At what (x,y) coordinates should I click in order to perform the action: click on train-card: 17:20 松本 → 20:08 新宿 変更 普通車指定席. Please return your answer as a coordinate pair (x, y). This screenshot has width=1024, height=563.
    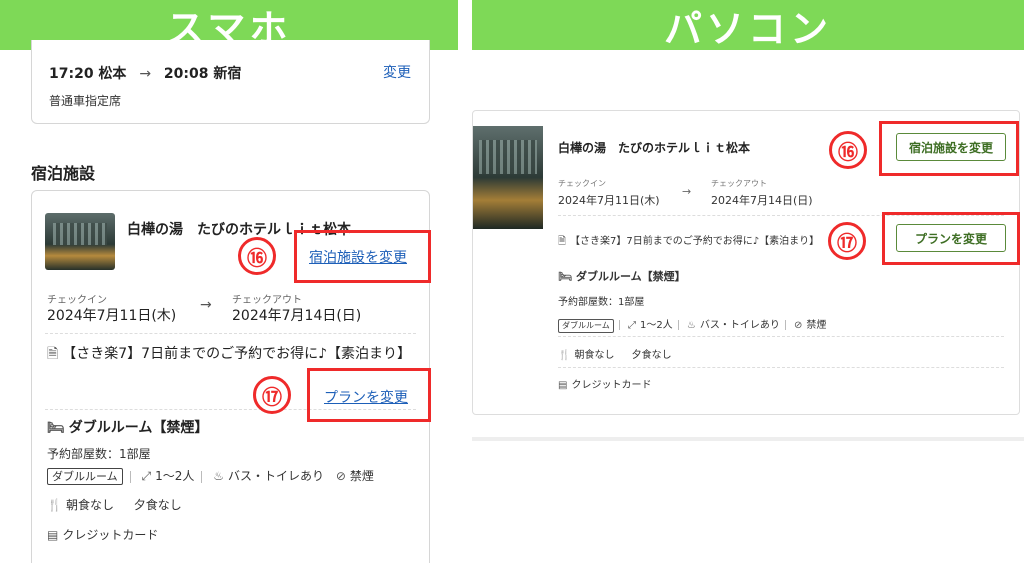
    Looking at the image, I should click on (230, 82).